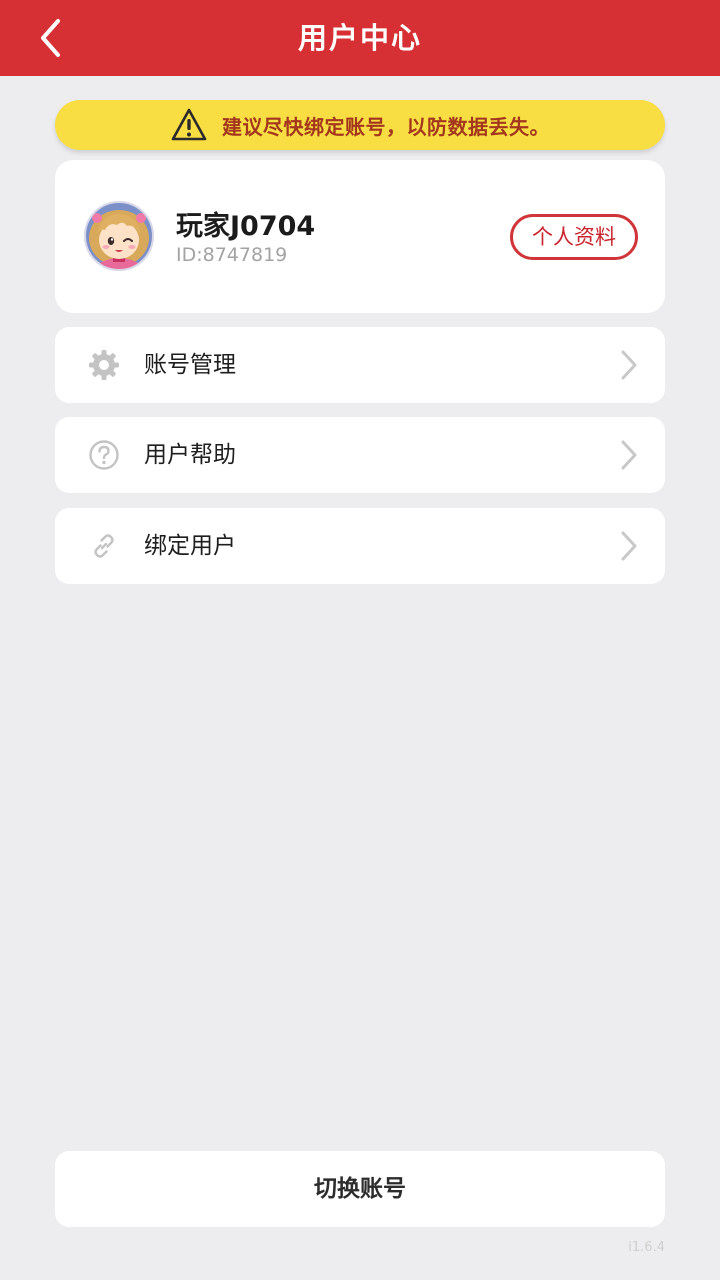 The height and width of the screenshot is (1280, 720). Describe the element at coordinates (646, 1247) in the screenshot. I see `version-label: i1.6.4` at that location.